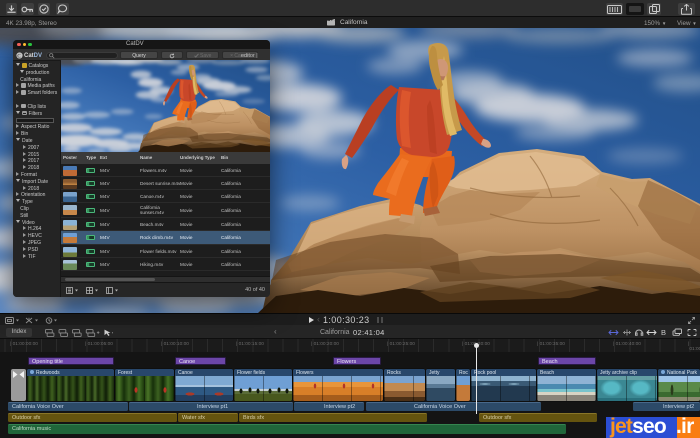 This screenshot has width=700, height=438. What do you see at coordinates (663, 332) in the screenshot?
I see `svg-text: B` at bounding box center [663, 332].